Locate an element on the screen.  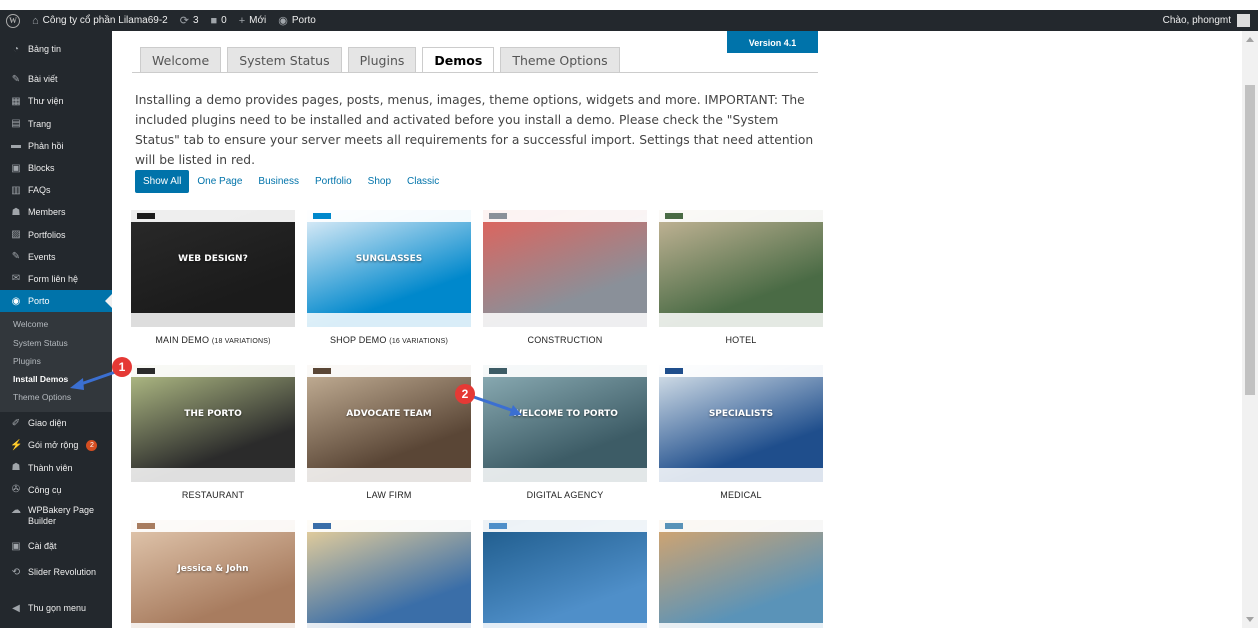
sidebar-item-blocks: ▣ Blocks is located at coordinates (56, 168).